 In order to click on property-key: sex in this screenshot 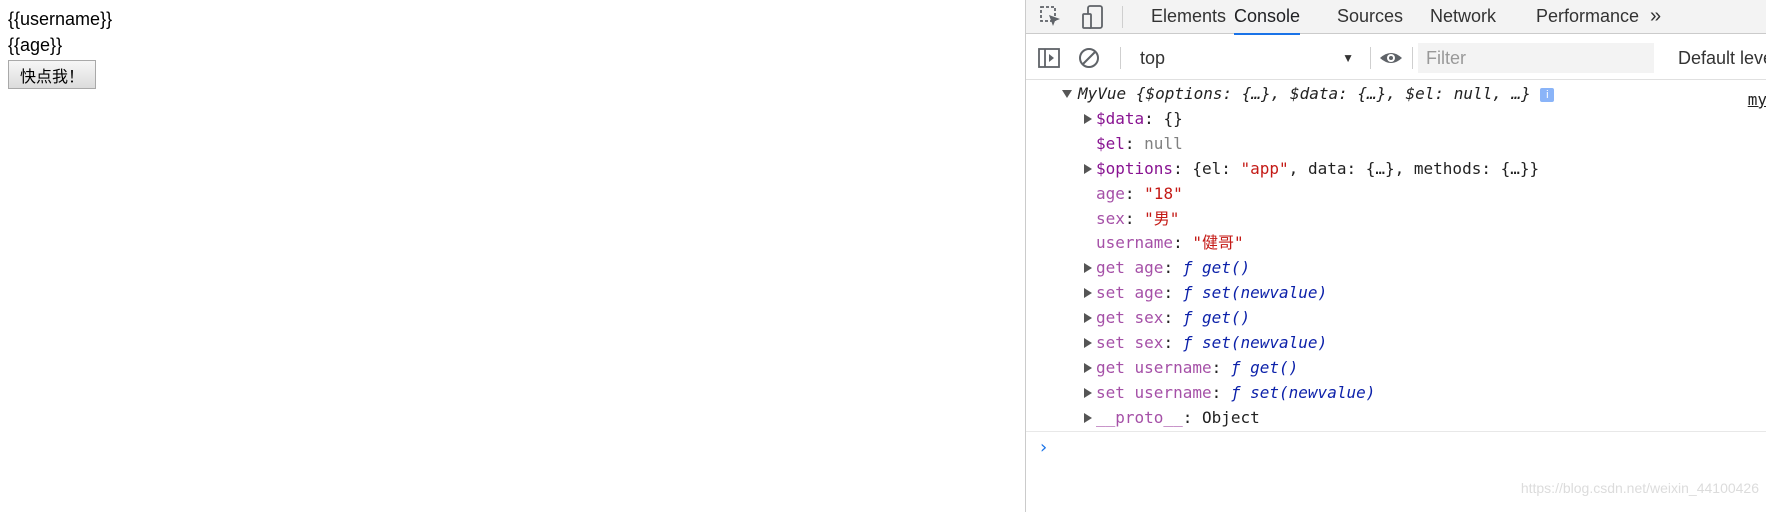, I will do `click(1110, 218)`.